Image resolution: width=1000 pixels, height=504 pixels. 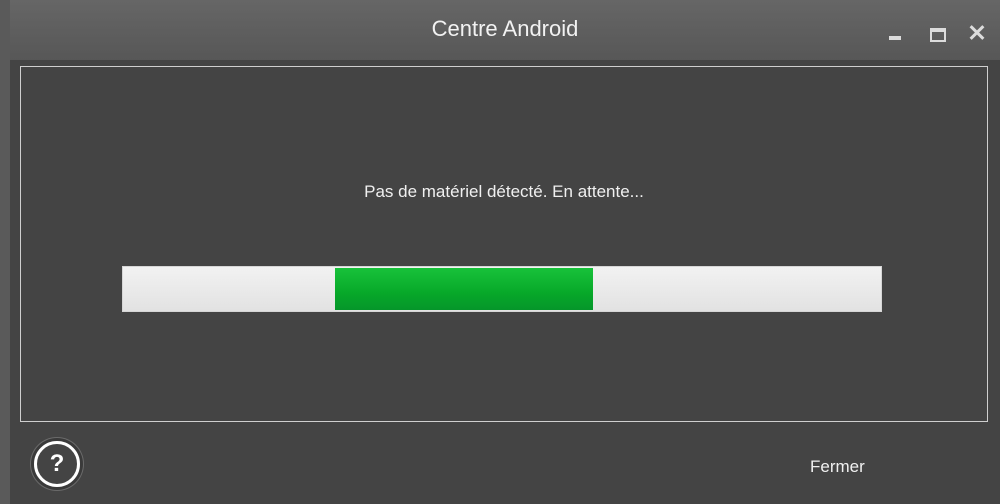 I want to click on maximize-icon, so click(x=938, y=35).